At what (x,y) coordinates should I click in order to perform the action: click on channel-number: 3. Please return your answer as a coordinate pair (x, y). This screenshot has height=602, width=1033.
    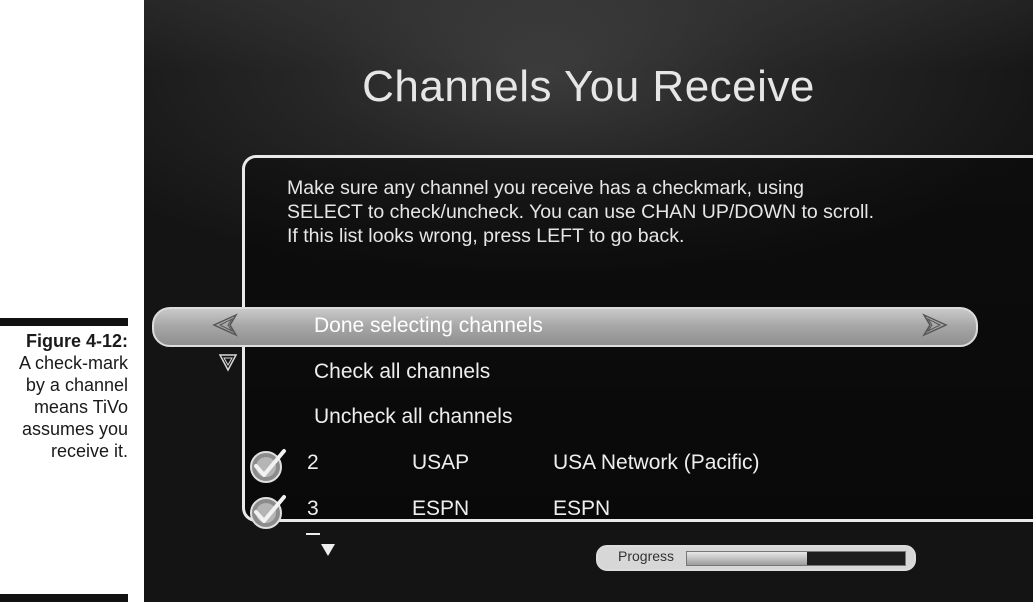
    Looking at the image, I should click on (313, 508).